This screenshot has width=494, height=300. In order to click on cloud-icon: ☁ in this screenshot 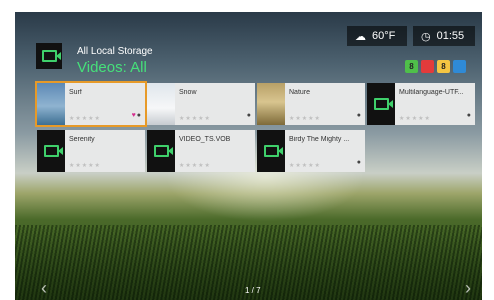, I will do `click(360, 36)`.